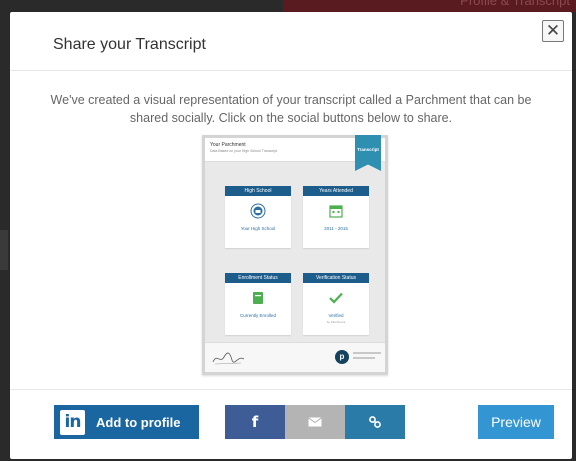 This screenshot has height=461, width=576. Describe the element at coordinates (4, 250) in the screenshot. I see `background-edge` at that location.